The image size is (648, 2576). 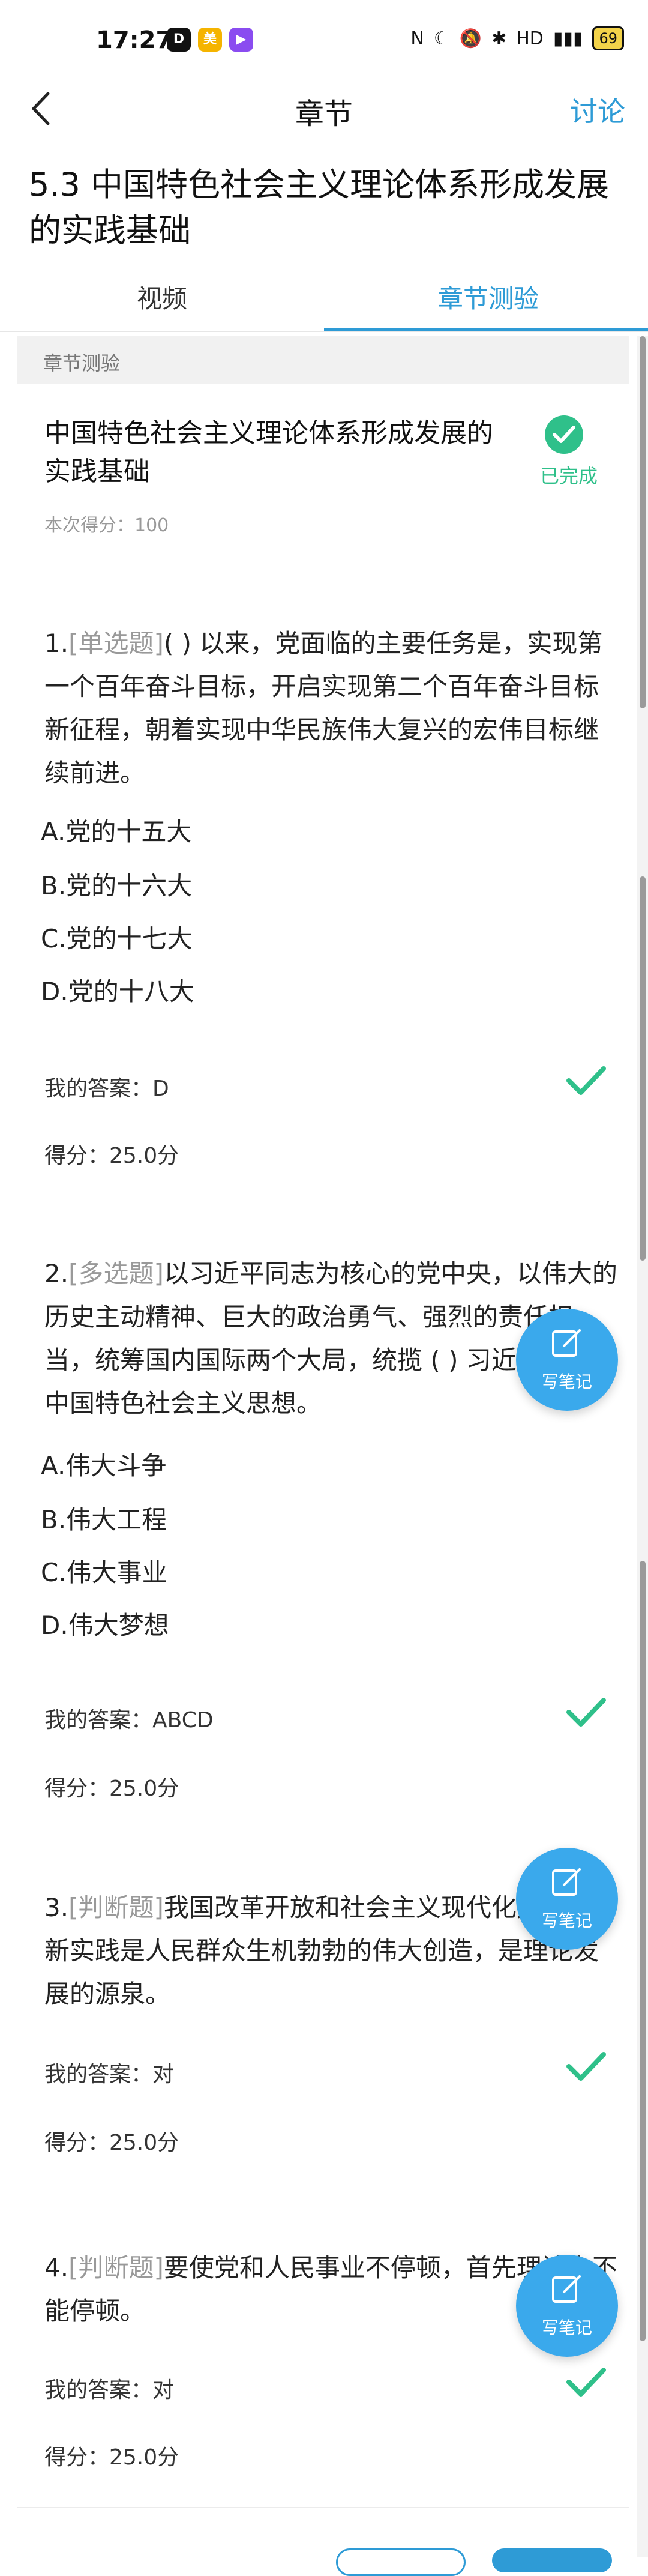 I want to click on option-c: C.伟大事业, so click(x=104, y=1572).